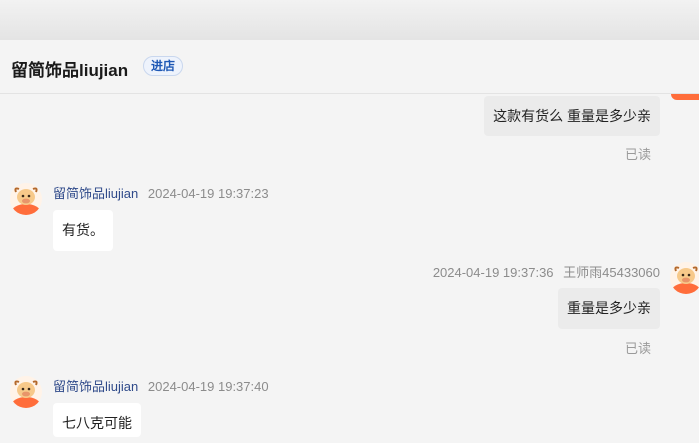  What do you see at coordinates (349, 67) in the screenshot?
I see `chat-header: 留简饰品liujian 进店` at bounding box center [349, 67].